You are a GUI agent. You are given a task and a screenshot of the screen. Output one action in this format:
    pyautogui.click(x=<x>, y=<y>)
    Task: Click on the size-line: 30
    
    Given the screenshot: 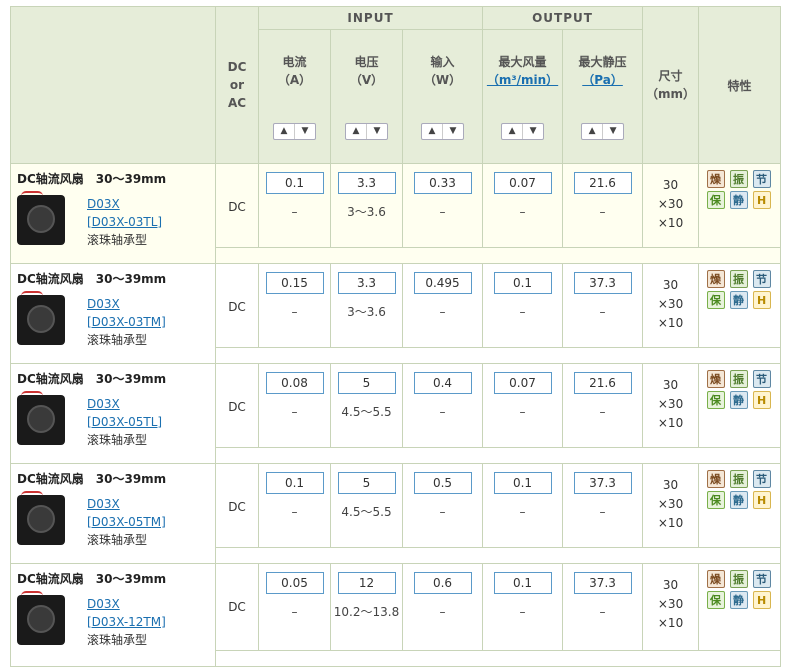 What is the action you would take?
    pyautogui.click(x=670, y=585)
    